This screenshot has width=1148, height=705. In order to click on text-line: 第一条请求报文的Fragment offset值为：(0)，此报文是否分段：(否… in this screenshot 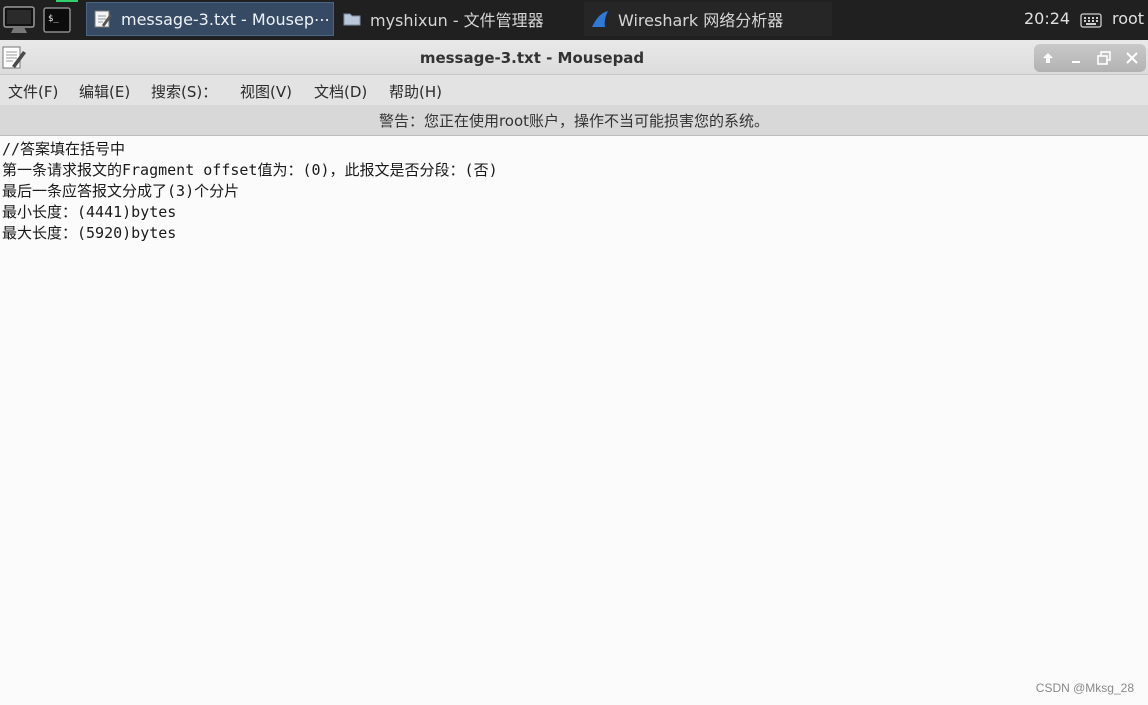, I will do `click(250, 170)`.